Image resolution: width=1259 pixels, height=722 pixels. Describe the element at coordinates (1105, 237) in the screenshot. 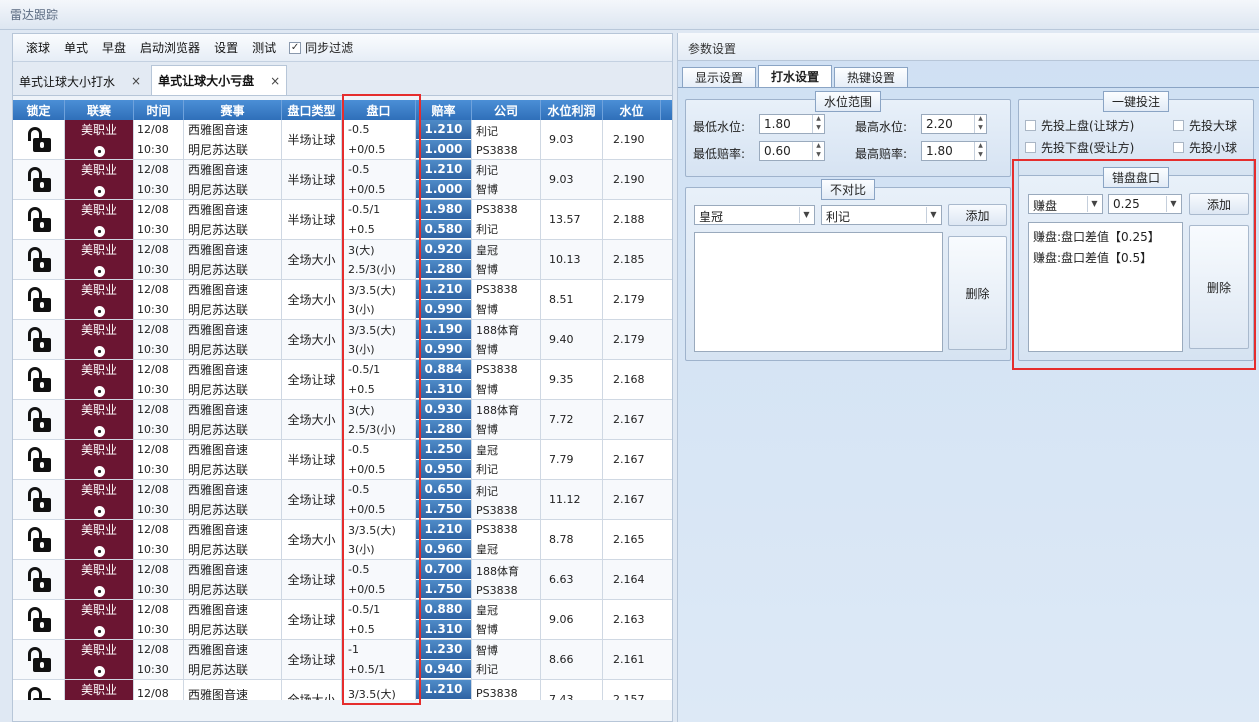

I see `list-item: 赚盘:盘口差值【0.25】` at that location.